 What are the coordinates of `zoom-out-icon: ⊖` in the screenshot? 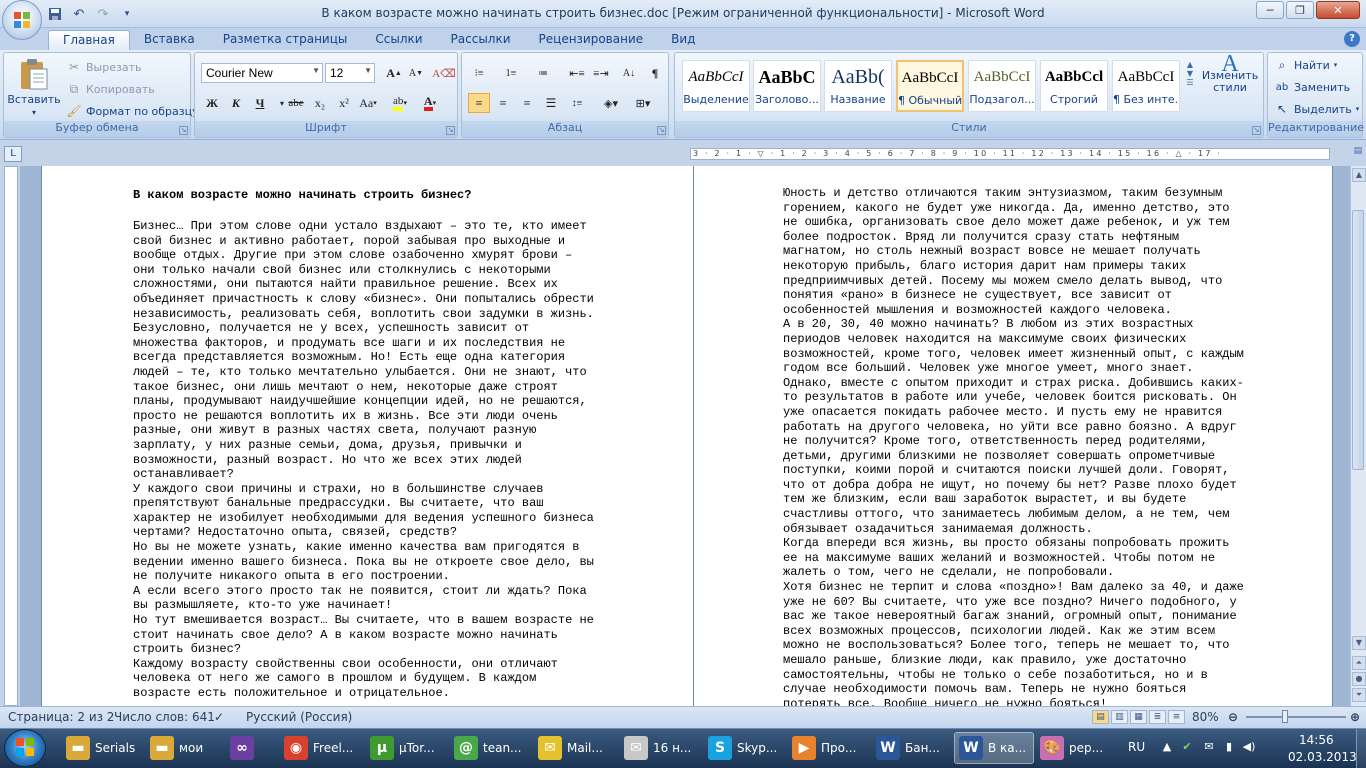 It's located at (1233, 717).